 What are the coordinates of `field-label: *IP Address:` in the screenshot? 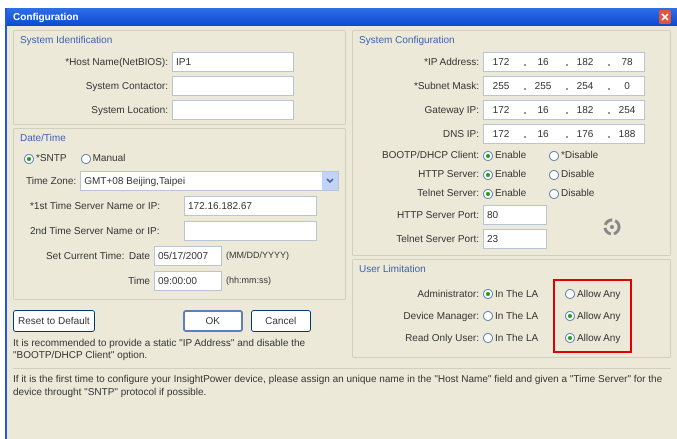 It's located at (451, 63).